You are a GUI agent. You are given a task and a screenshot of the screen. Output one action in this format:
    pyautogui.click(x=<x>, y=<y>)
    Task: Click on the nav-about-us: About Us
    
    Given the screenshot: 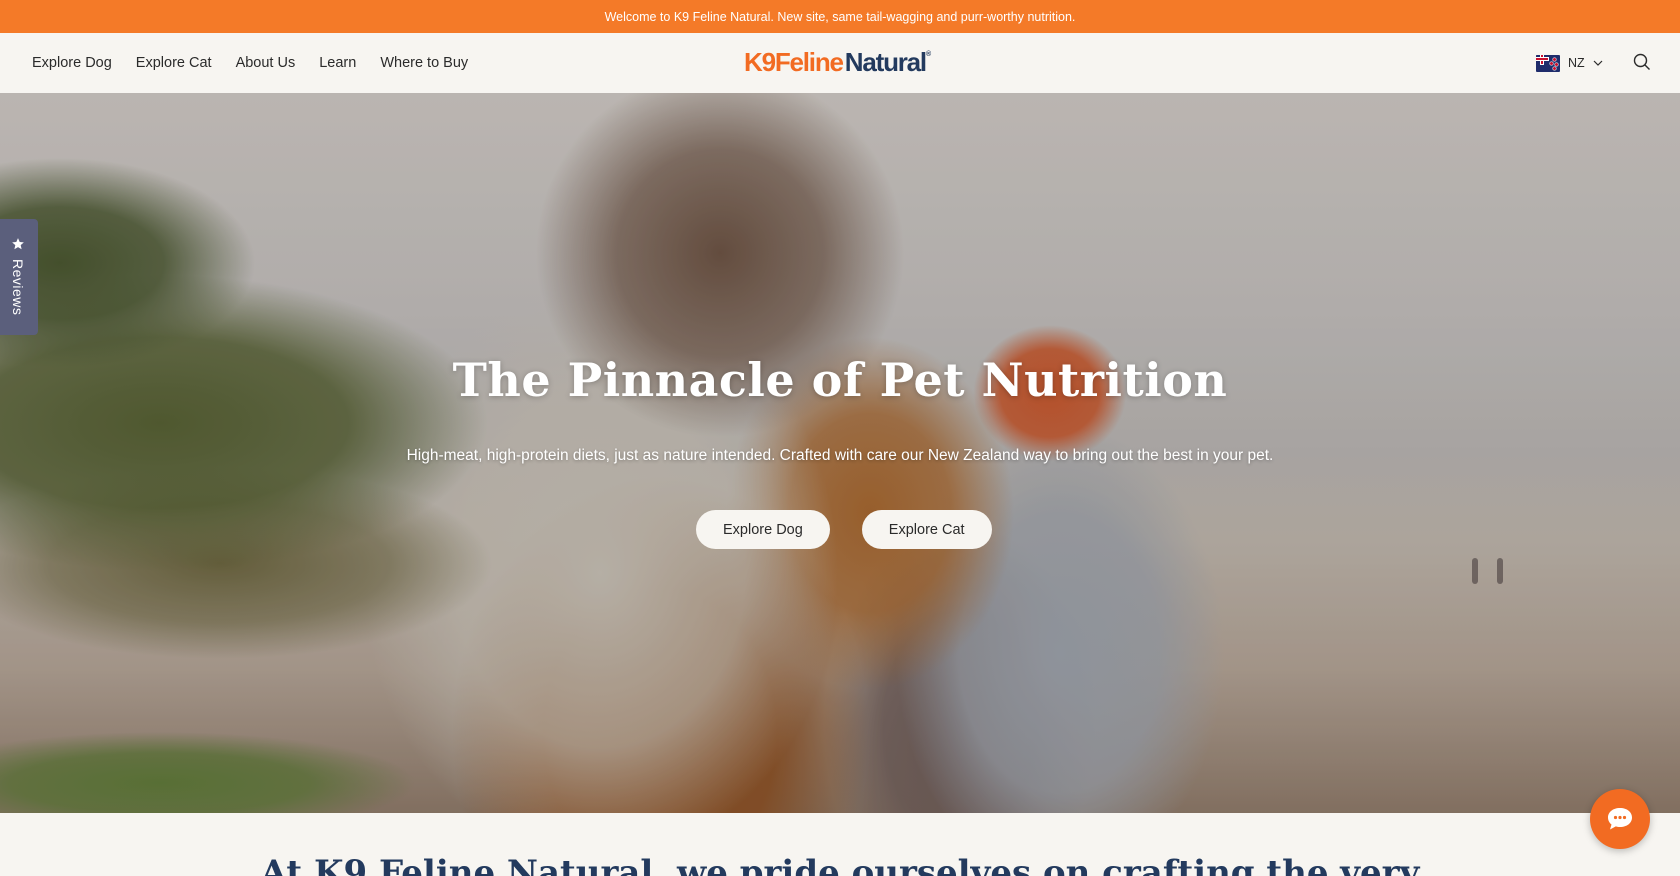 What is the action you would take?
    pyautogui.click(x=266, y=63)
    